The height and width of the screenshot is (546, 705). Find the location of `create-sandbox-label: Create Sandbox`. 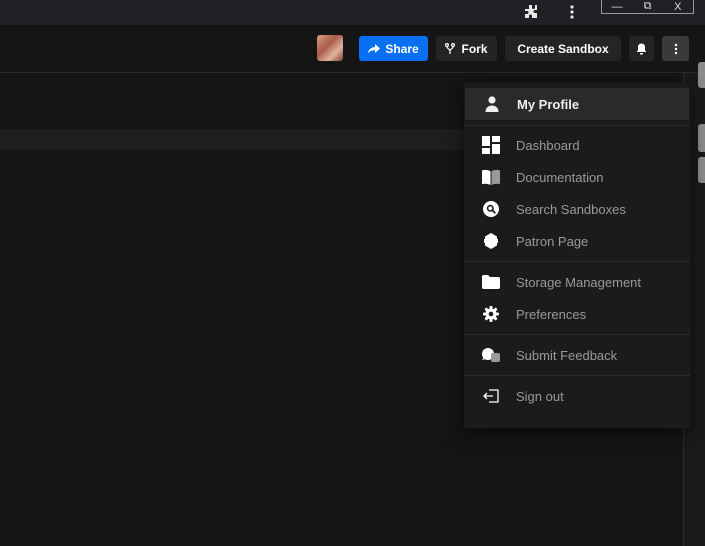

create-sandbox-label: Create Sandbox is located at coordinates (563, 48).